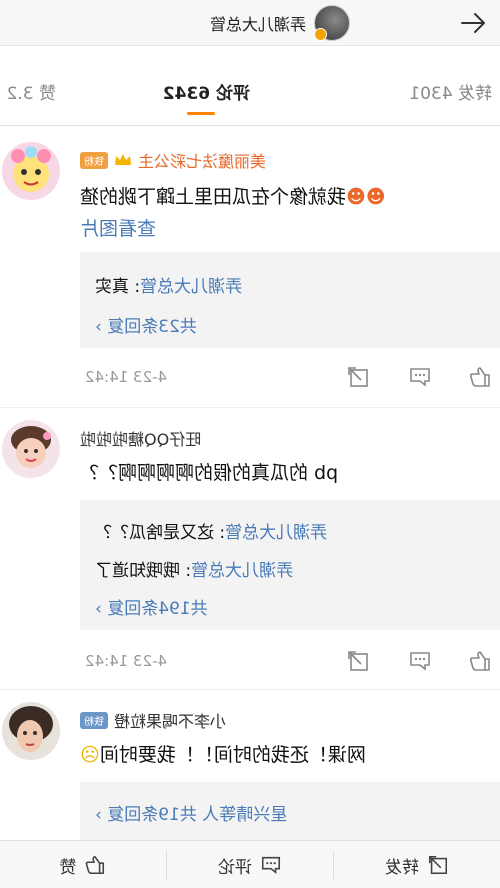  I want to click on tab-comments: 评论 6342, so click(206, 91).